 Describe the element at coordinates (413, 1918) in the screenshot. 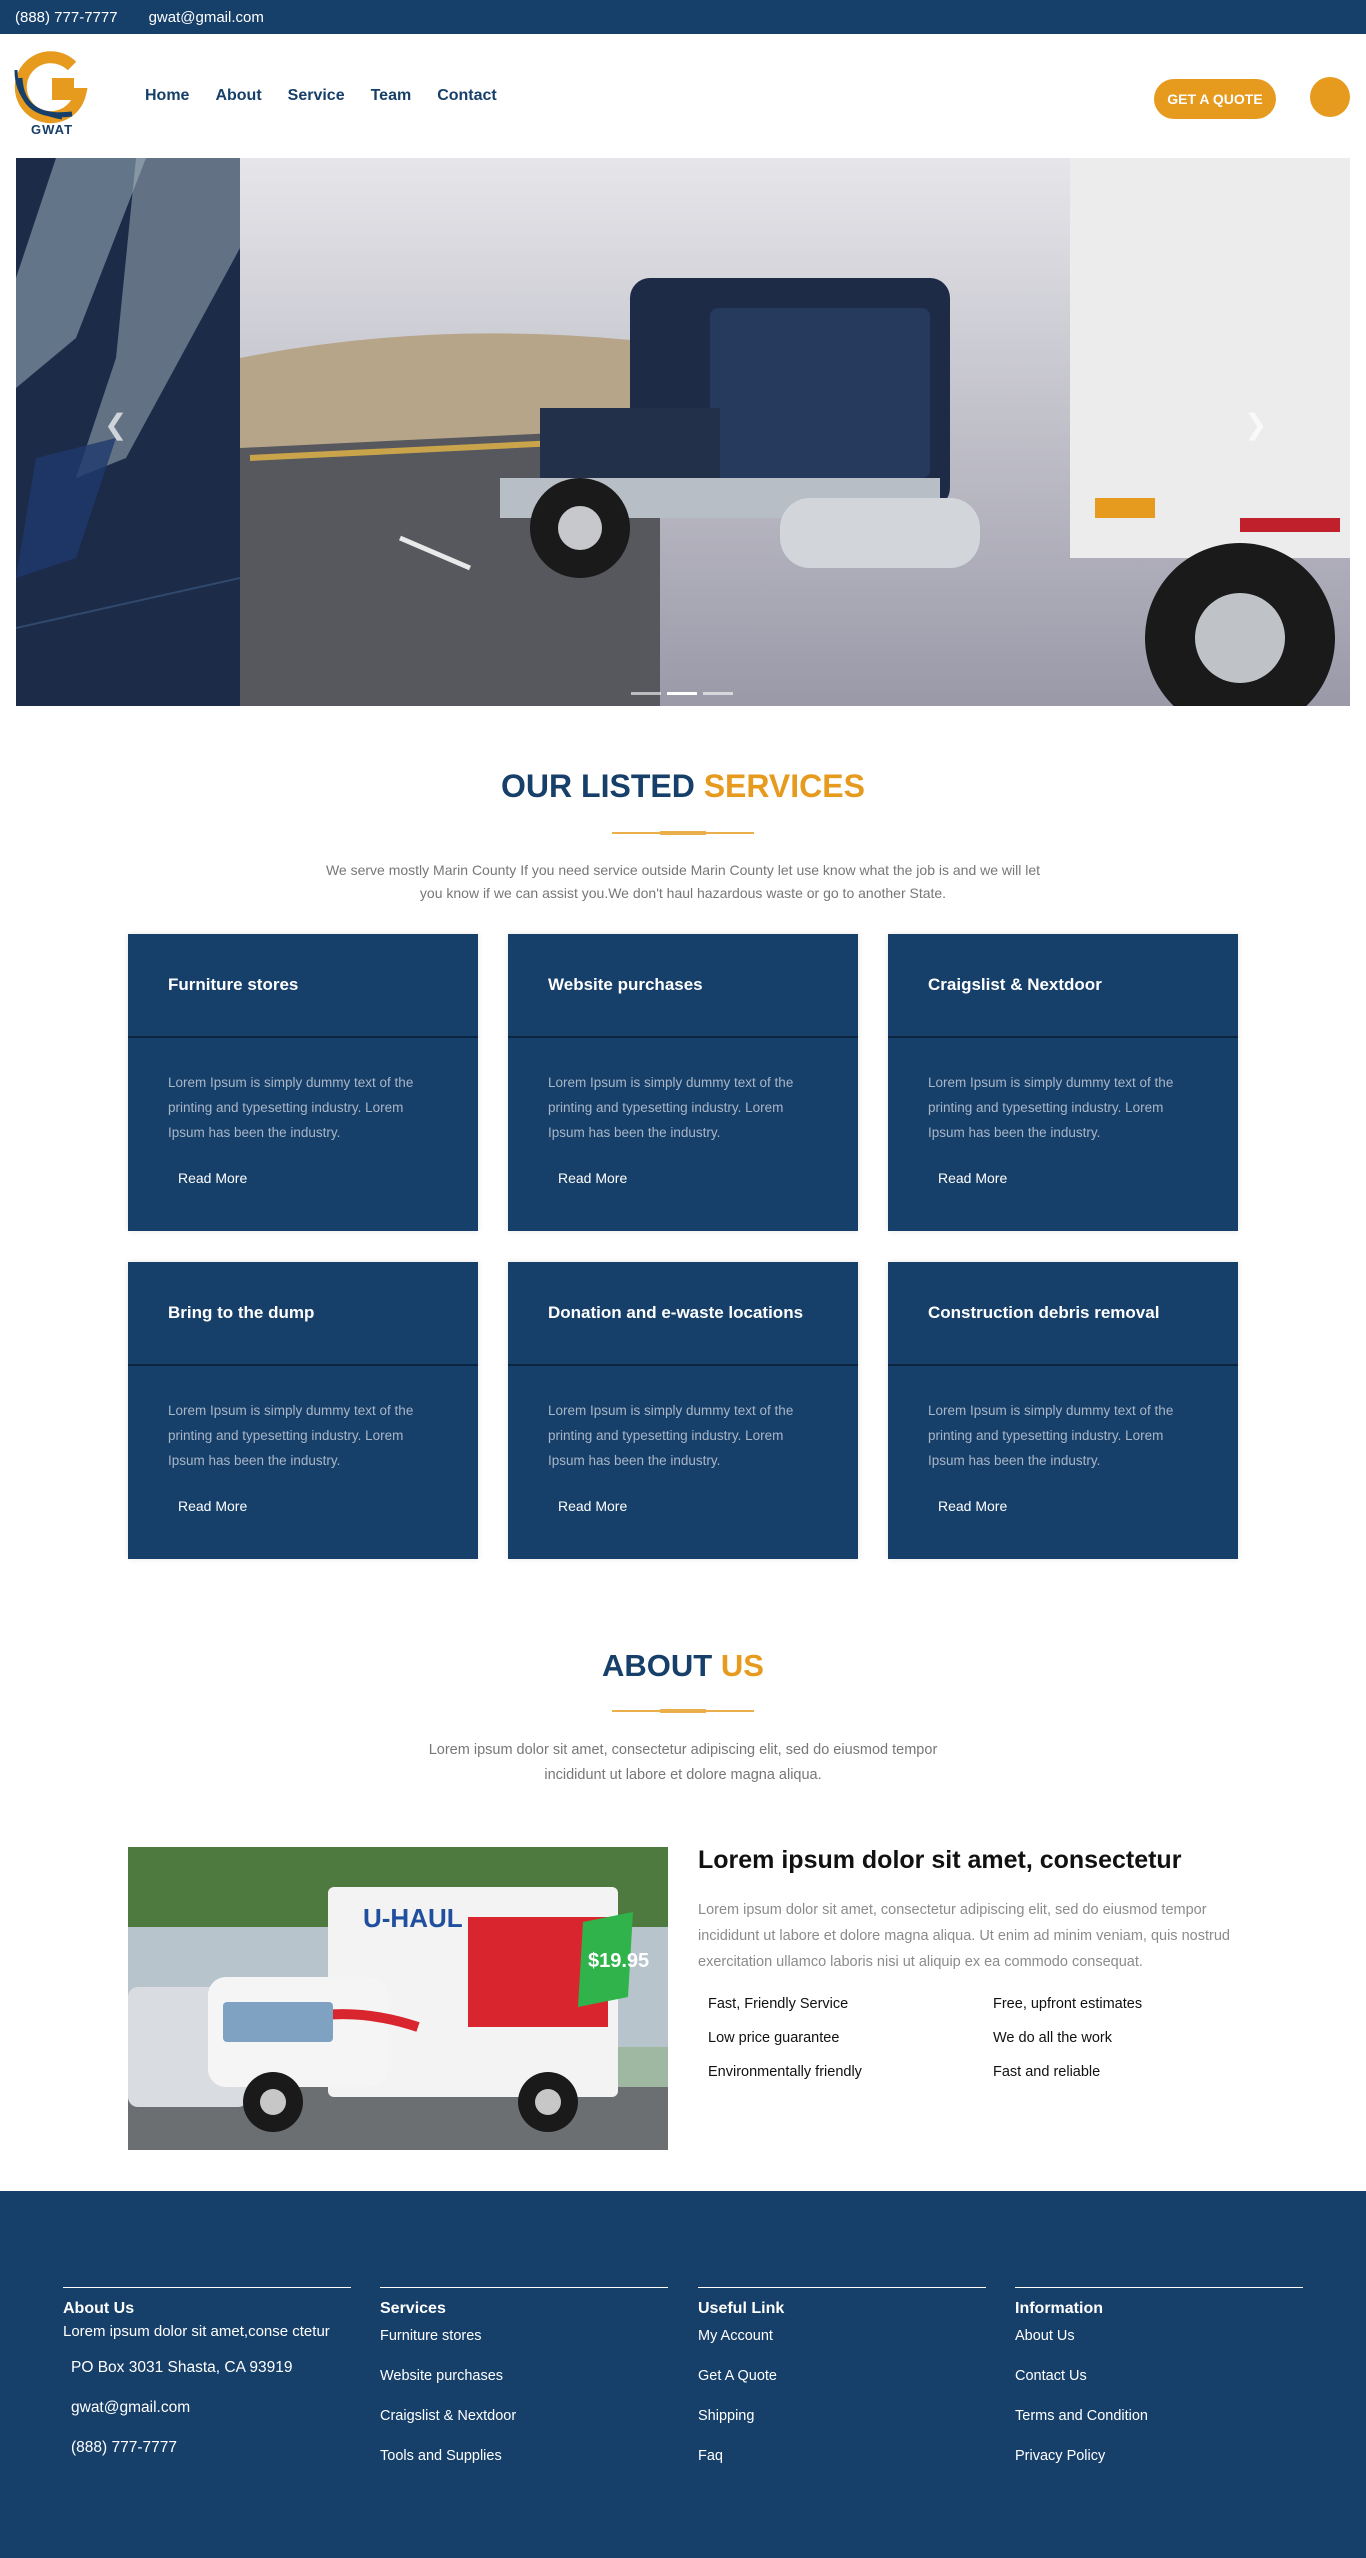

I see `uhaul-logo-text: U-HAUL` at that location.